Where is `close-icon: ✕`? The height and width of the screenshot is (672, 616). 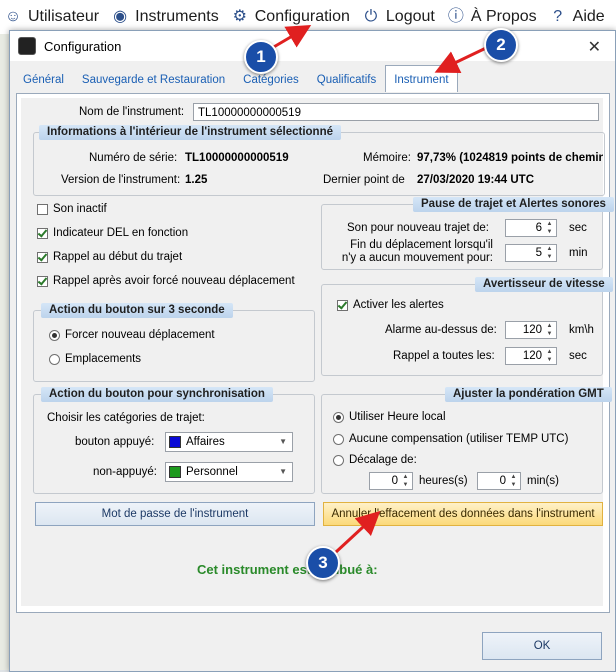 close-icon: ✕ is located at coordinates (594, 47).